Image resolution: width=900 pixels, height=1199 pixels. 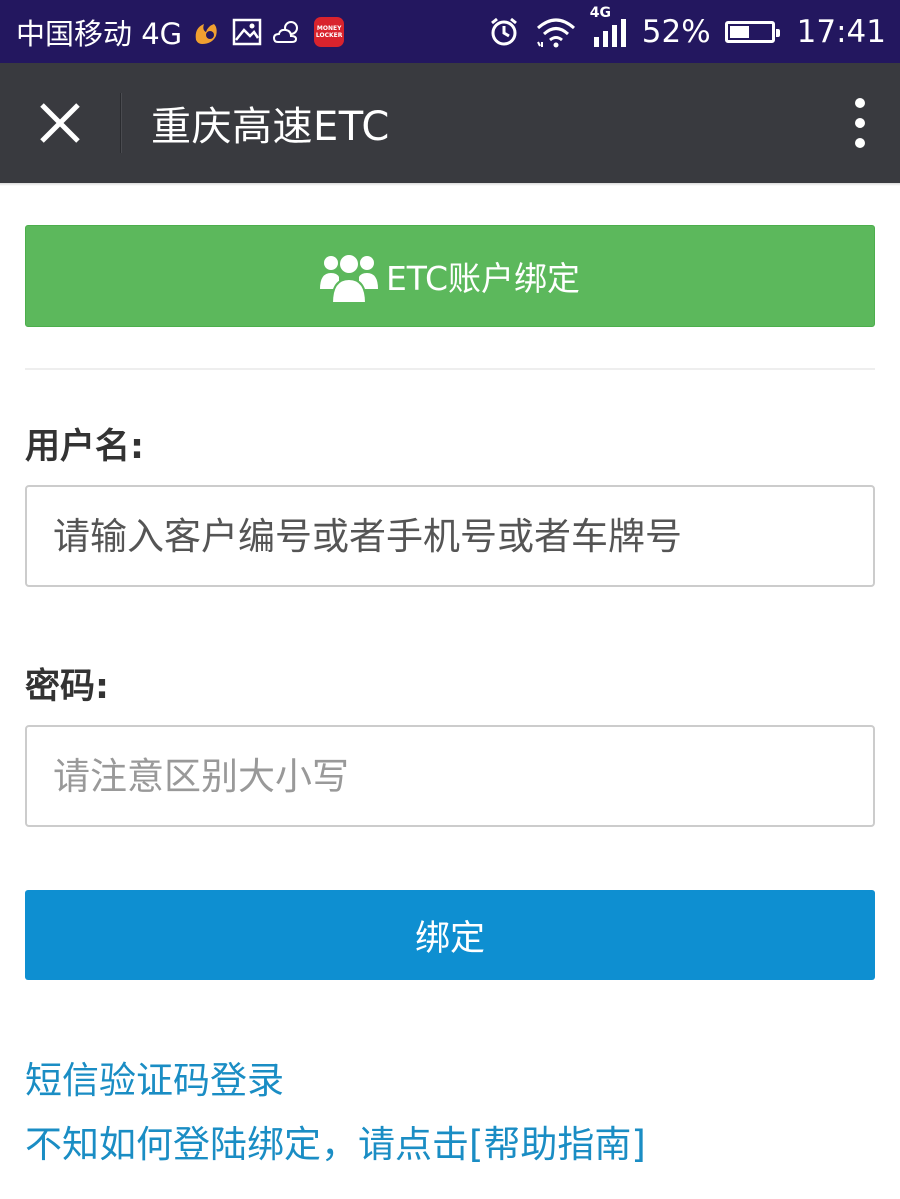 What do you see at coordinates (348, 278) in the screenshot?
I see `users-icon` at bounding box center [348, 278].